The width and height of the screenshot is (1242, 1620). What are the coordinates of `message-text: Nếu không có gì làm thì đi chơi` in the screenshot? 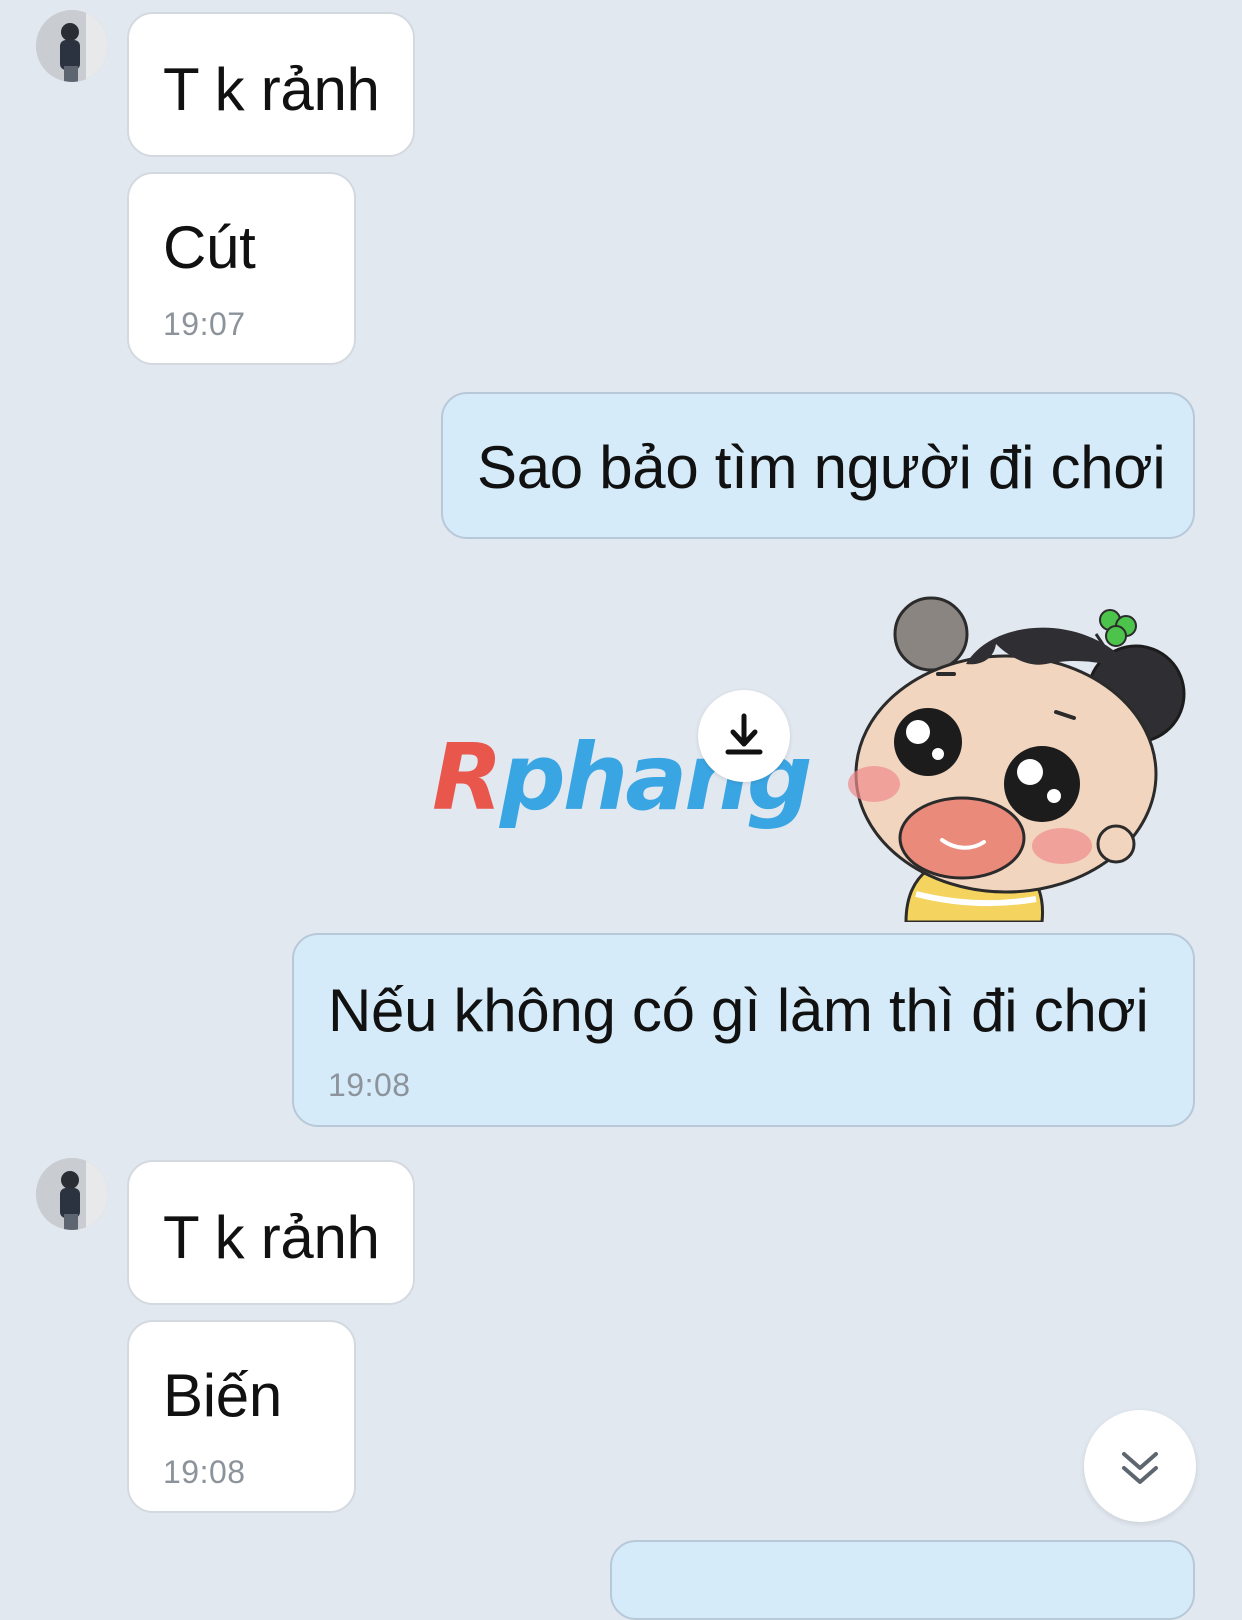 It's located at (738, 1010).